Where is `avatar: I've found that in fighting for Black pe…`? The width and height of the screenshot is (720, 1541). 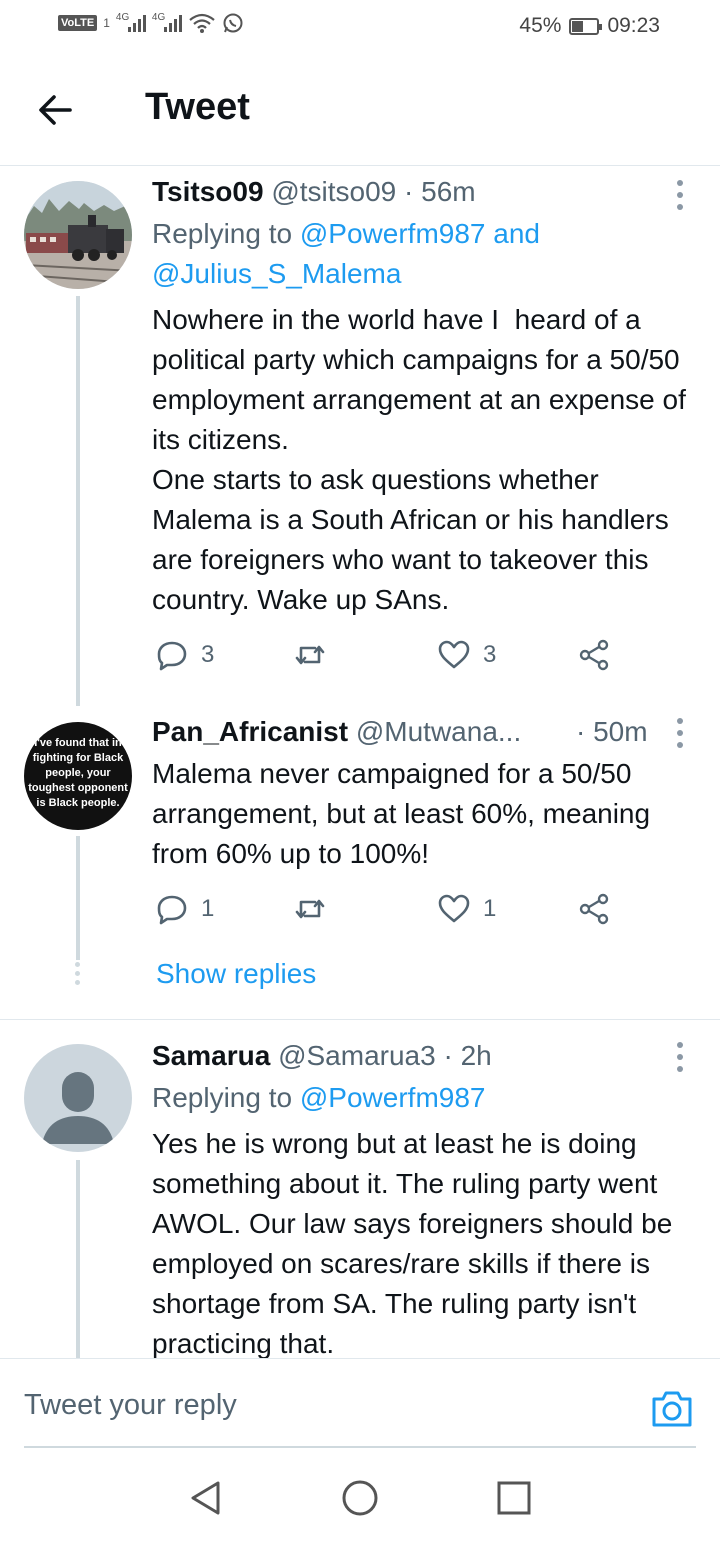 avatar: I've found that in fighting for Black pe… is located at coordinates (78, 776).